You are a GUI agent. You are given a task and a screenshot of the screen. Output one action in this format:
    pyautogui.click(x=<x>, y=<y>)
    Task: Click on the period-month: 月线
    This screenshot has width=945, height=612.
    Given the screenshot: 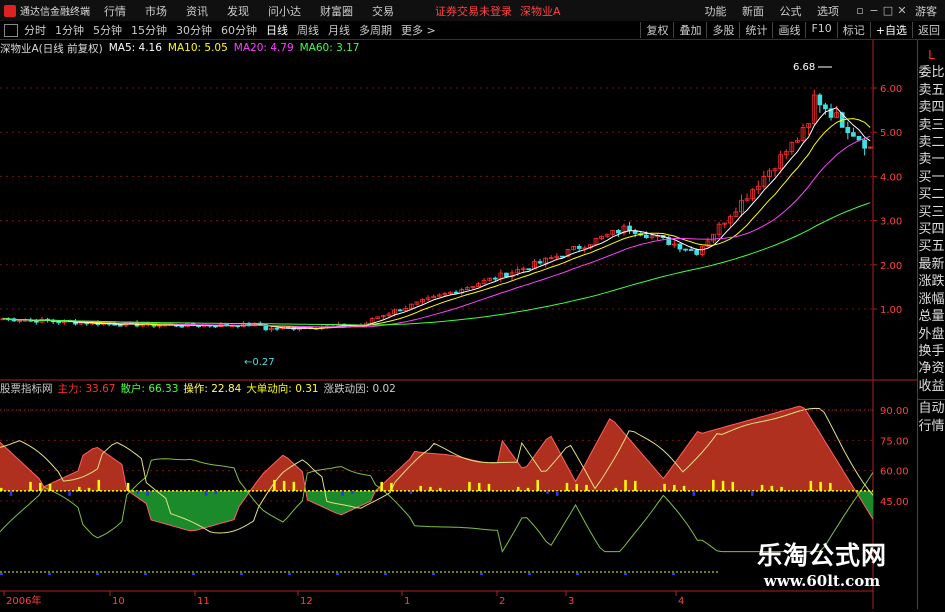 What is the action you would take?
    pyautogui.click(x=339, y=30)
    